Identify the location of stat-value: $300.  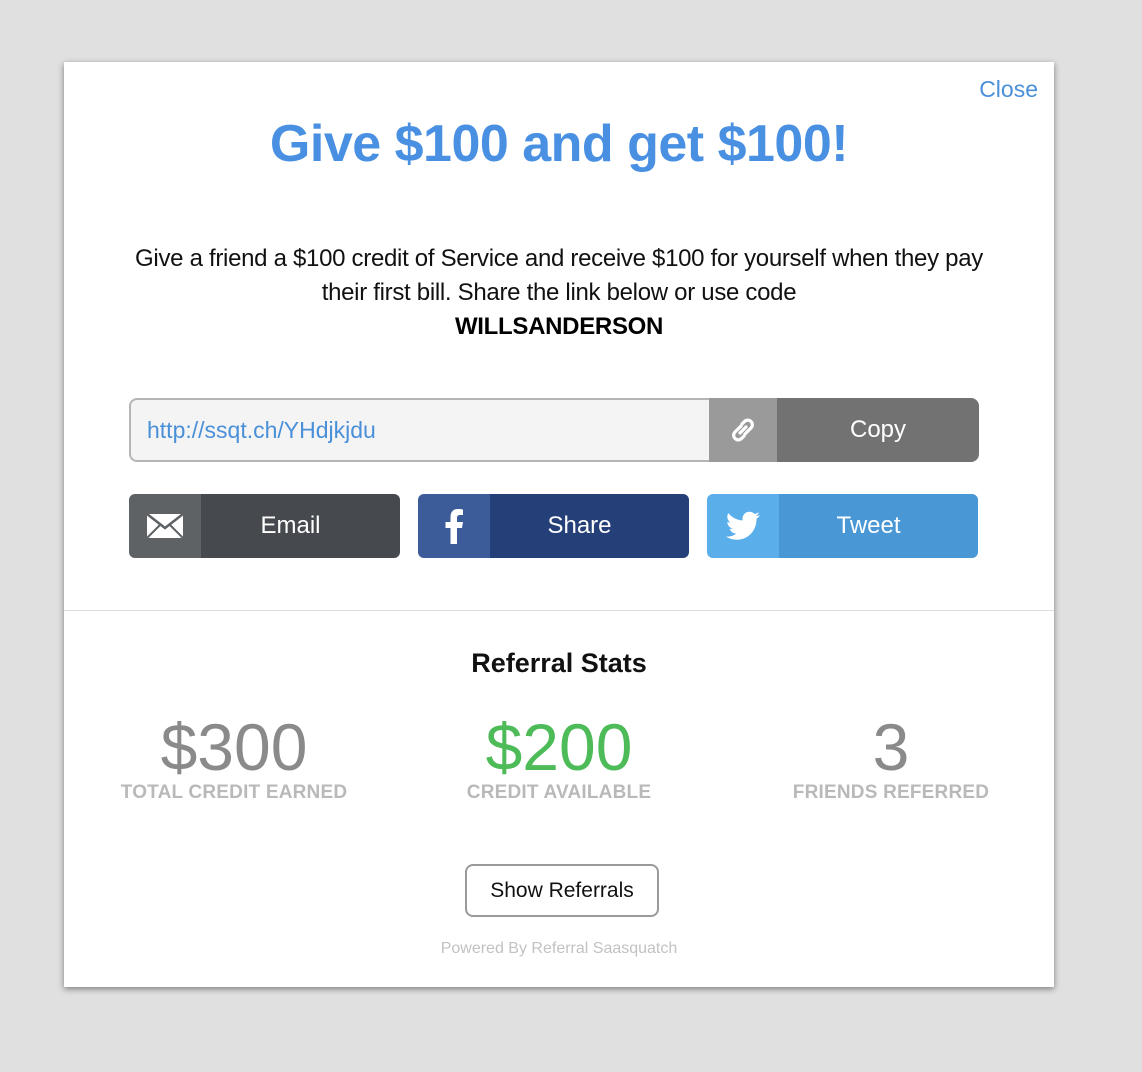
(234, 747).